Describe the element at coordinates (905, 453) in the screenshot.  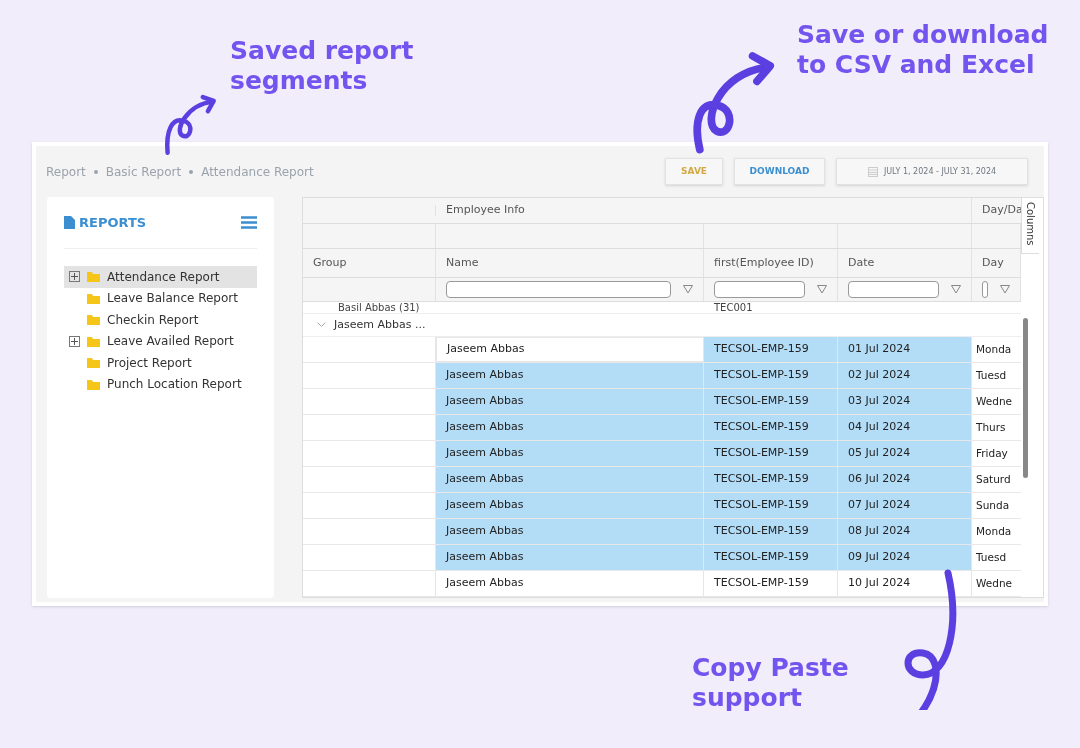
I see `table-cell: 05 Jul 2024` at that location.